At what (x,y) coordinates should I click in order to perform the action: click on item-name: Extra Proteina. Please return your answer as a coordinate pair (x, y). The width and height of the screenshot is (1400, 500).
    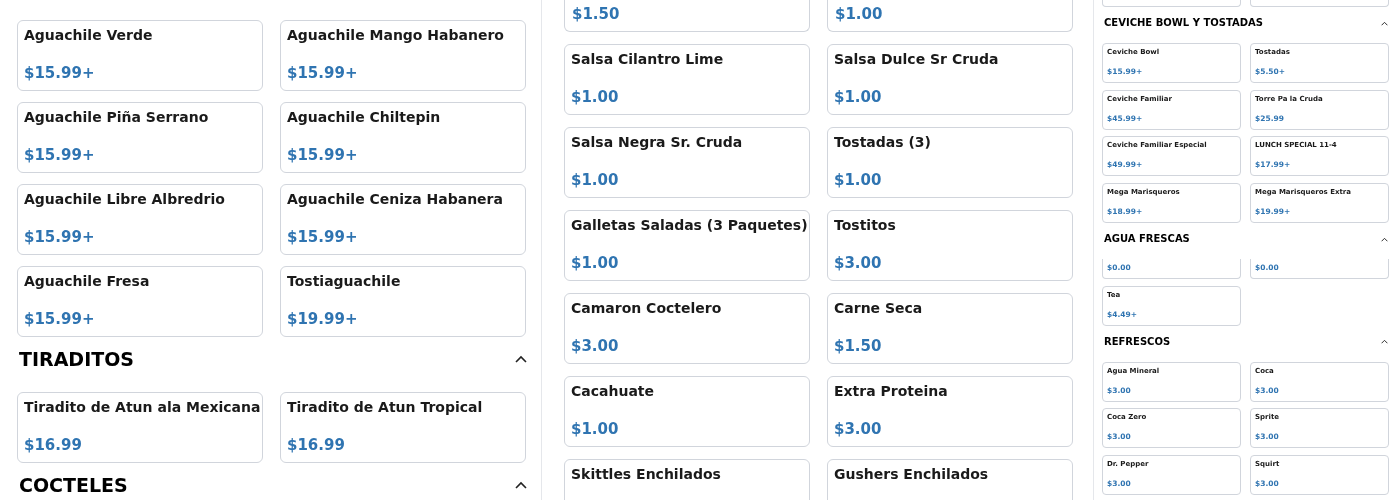
    Looking at the image, I should click on (891, 391).